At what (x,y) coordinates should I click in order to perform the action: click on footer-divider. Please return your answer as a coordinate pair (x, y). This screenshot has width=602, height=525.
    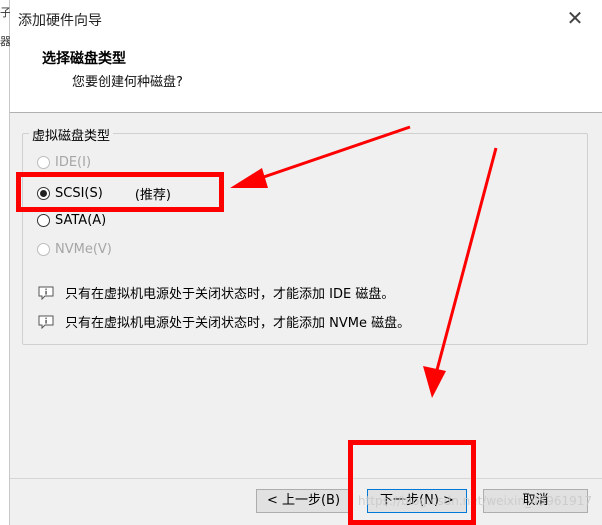
    Looking at the image, I should click on (306, 478).